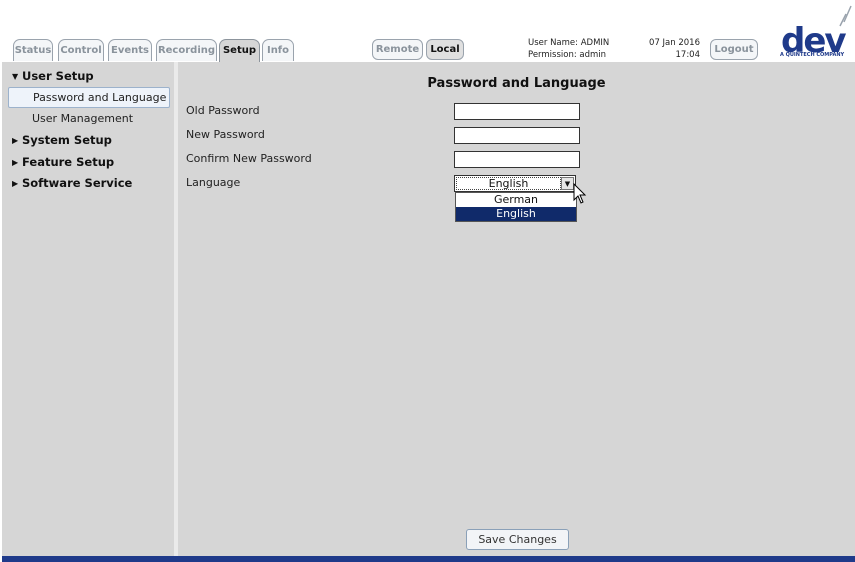 Image resolution: width=855 pixels, height=562 pixels. Describe the element at coordinates (516, 200) in the screenshot. I see `language-option-german: German` at that location.